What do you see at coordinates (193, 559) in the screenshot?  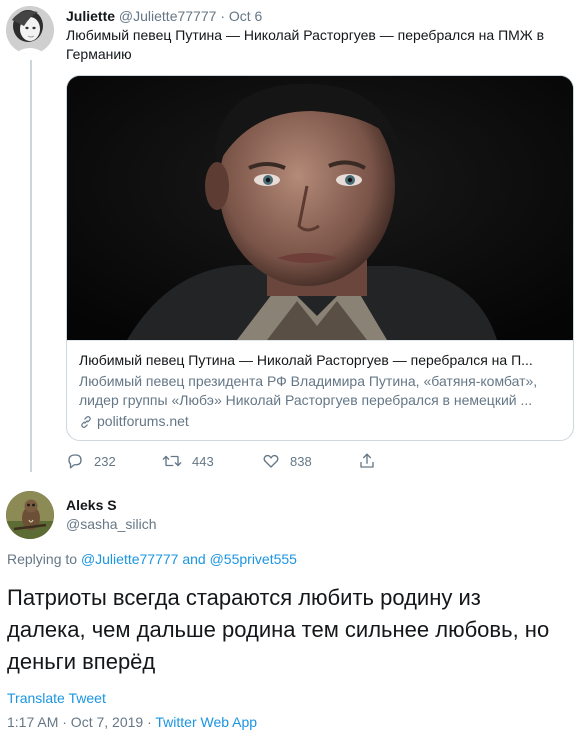 I see `replying-and: and` at bounding box center [193, 559].